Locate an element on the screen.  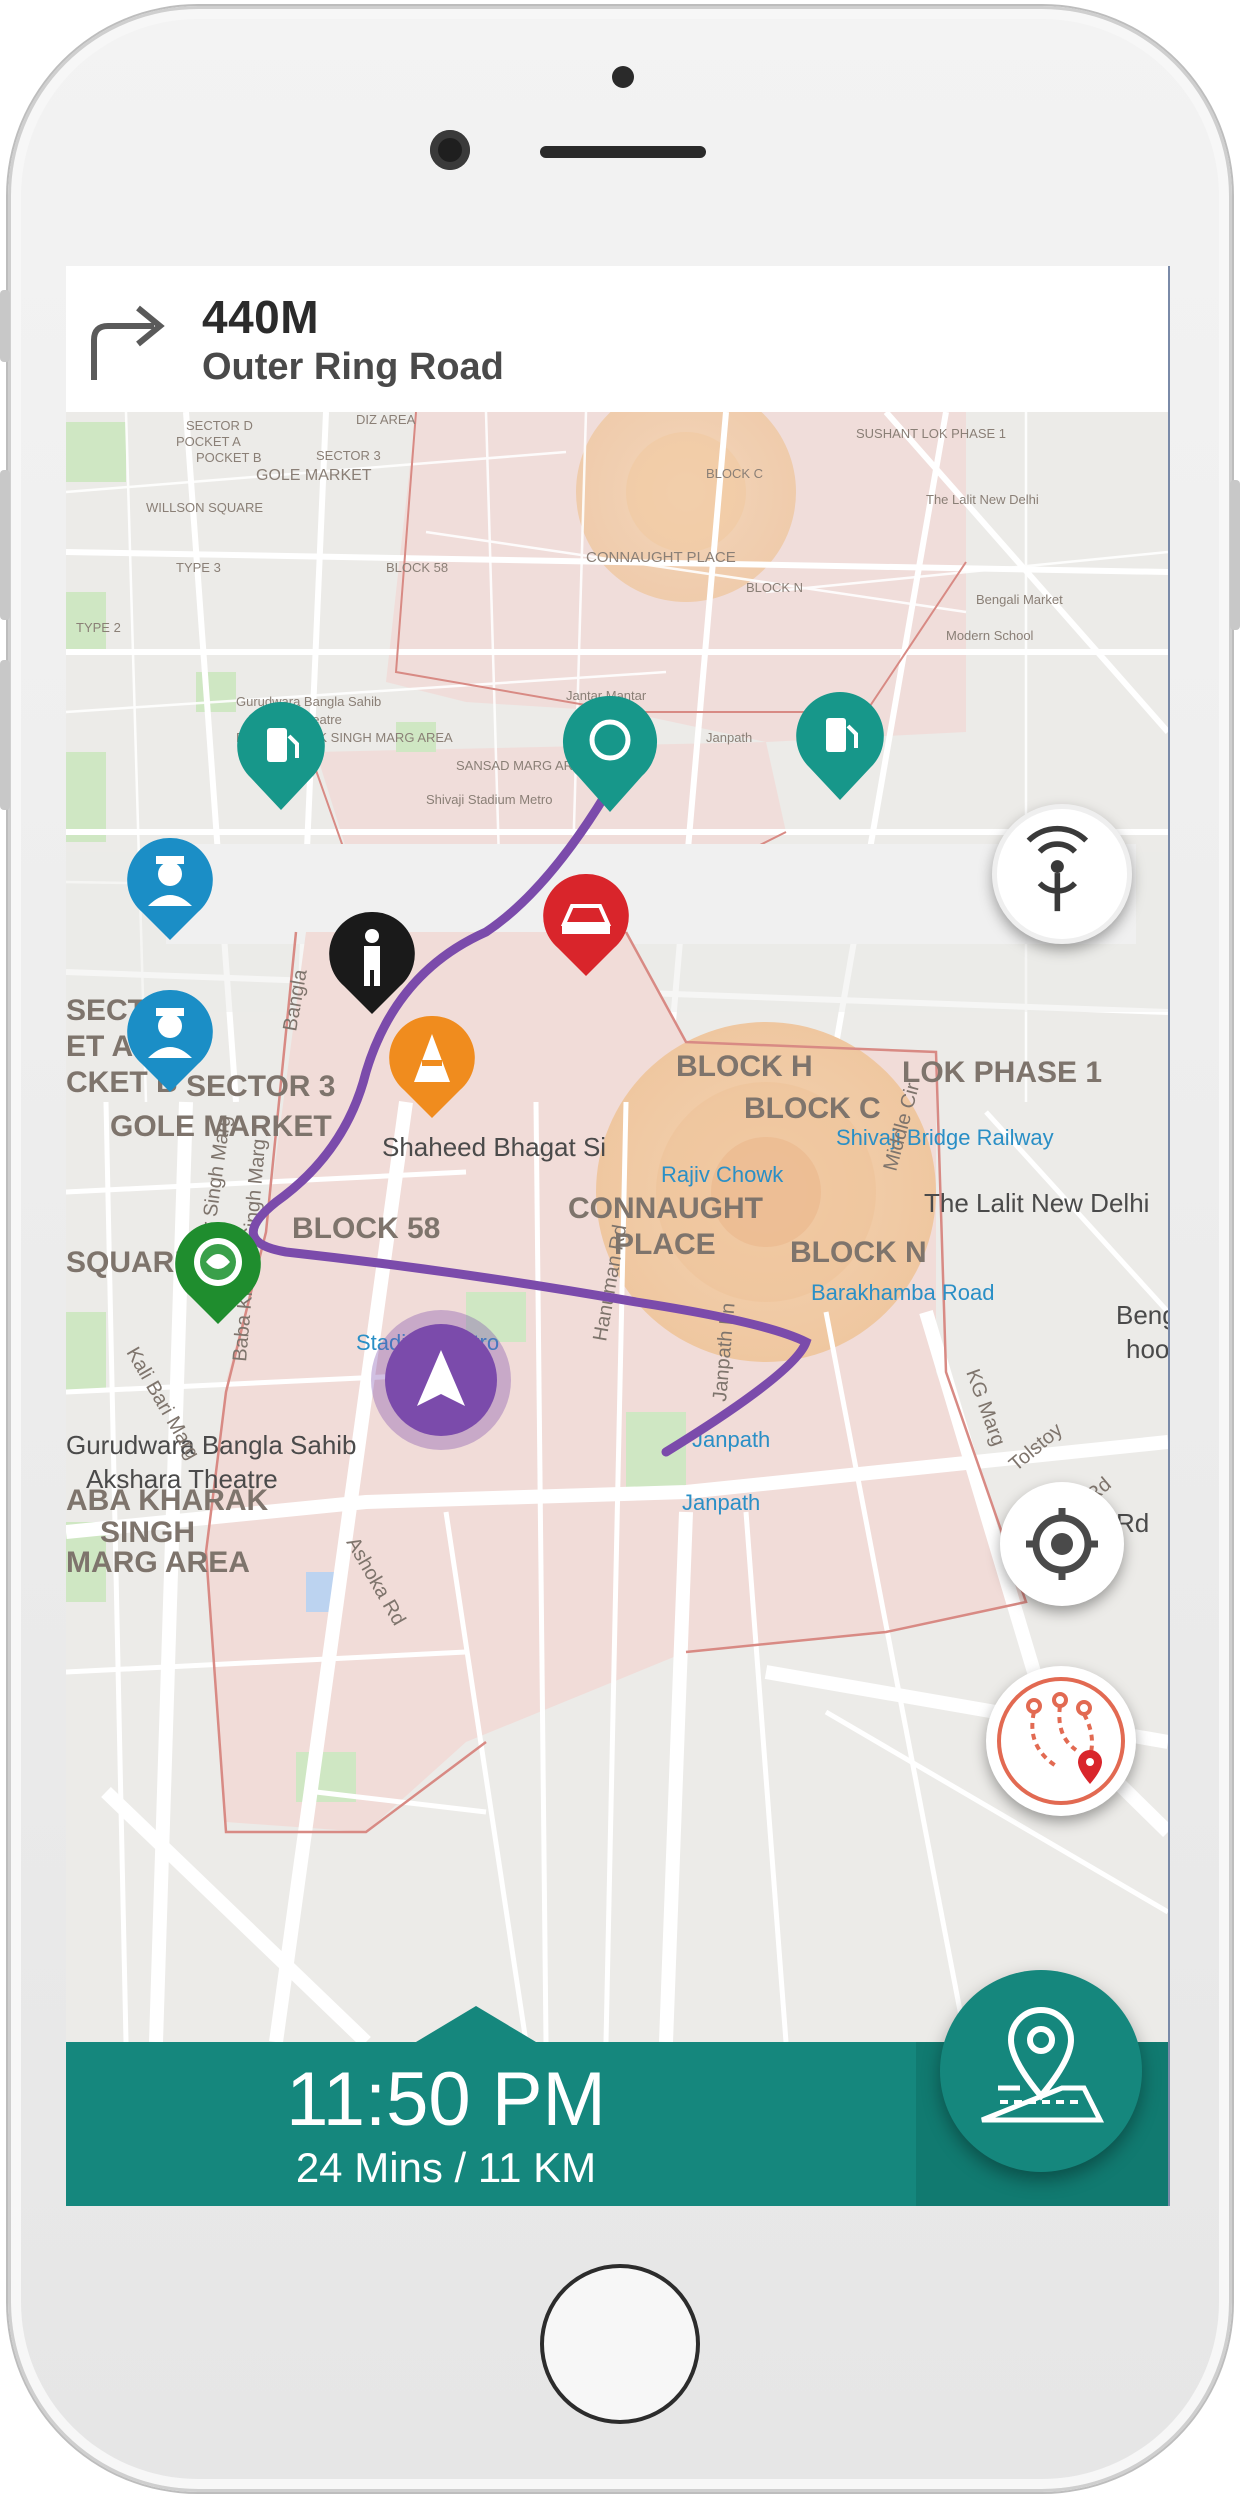
volume-up-button is located at coordinates (5, 545).